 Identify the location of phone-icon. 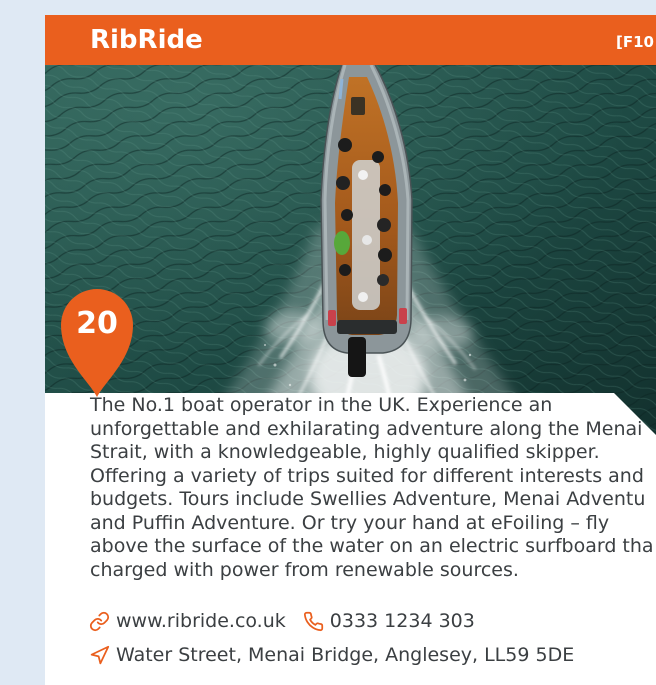
(313, 621).